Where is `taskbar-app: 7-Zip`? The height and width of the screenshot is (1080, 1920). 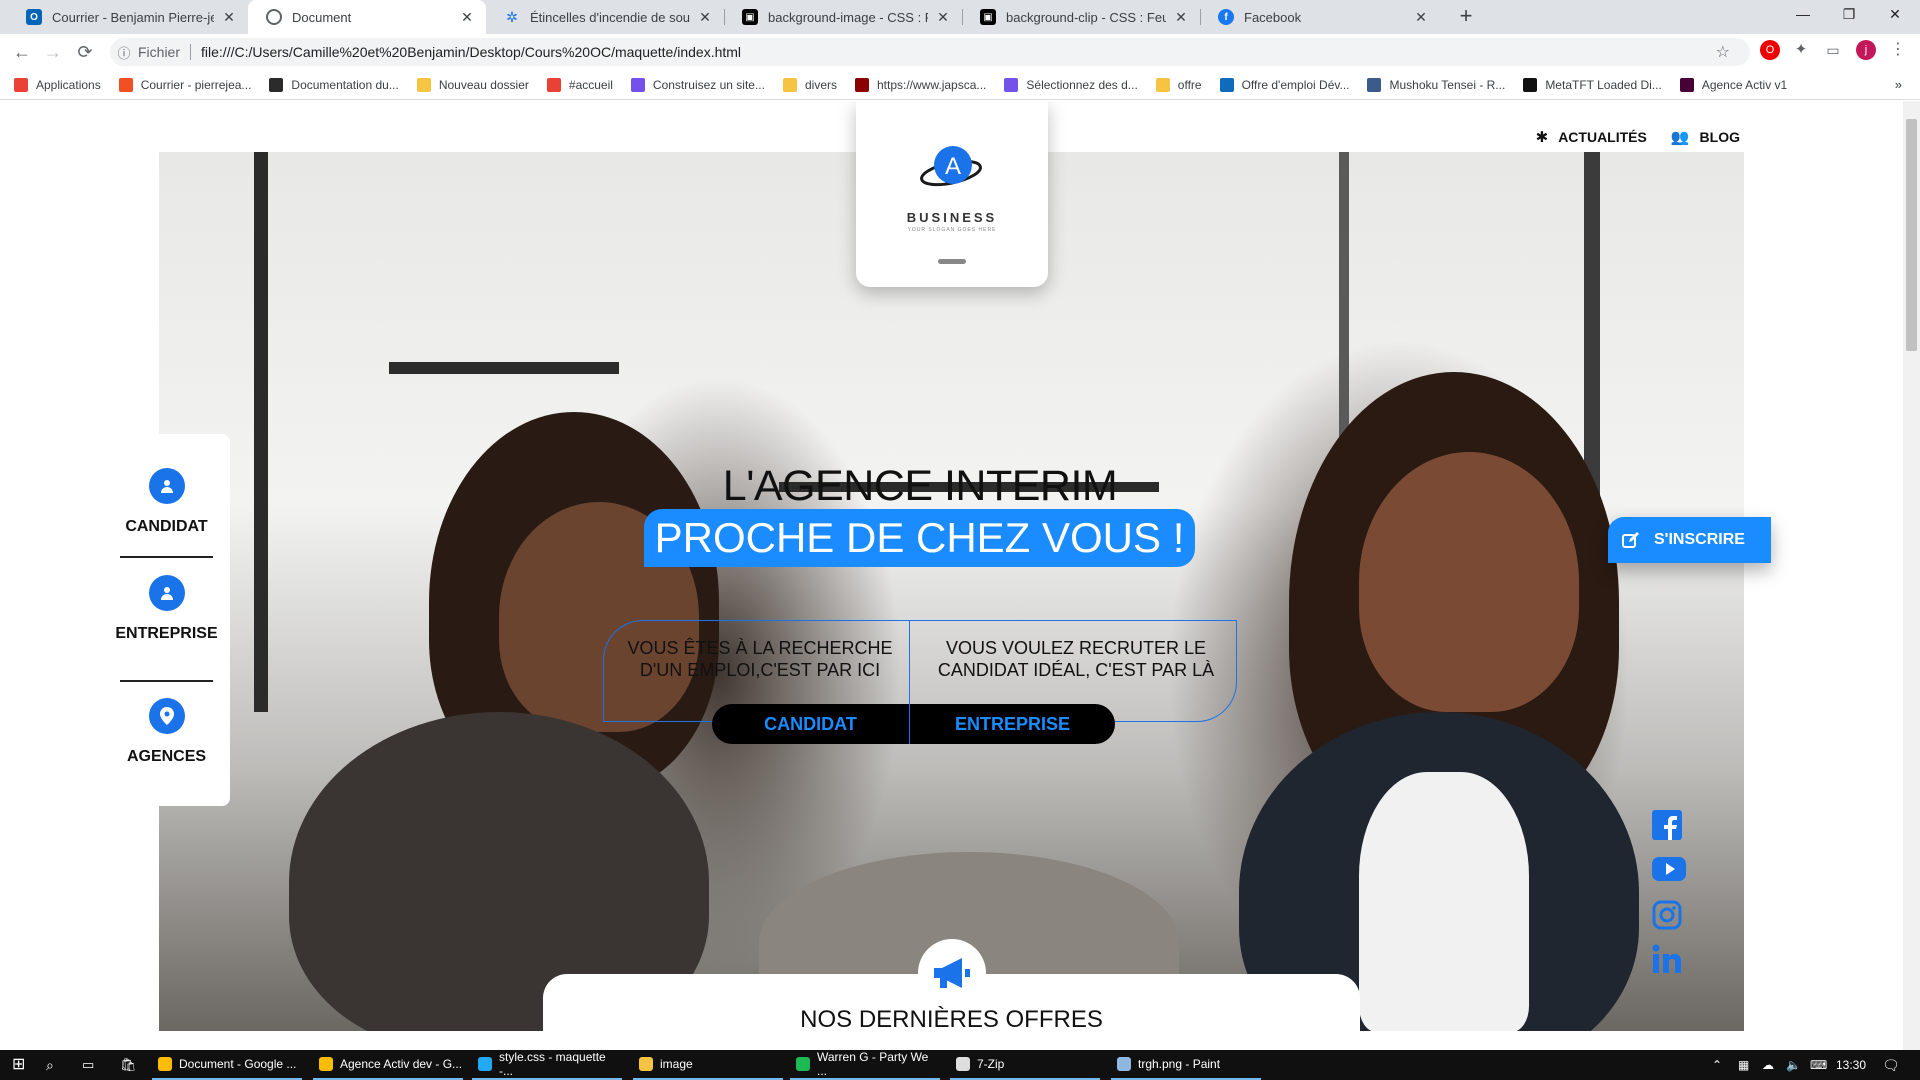
taskbar-app: 7-Zip is located at coordinates (1025, 1065).